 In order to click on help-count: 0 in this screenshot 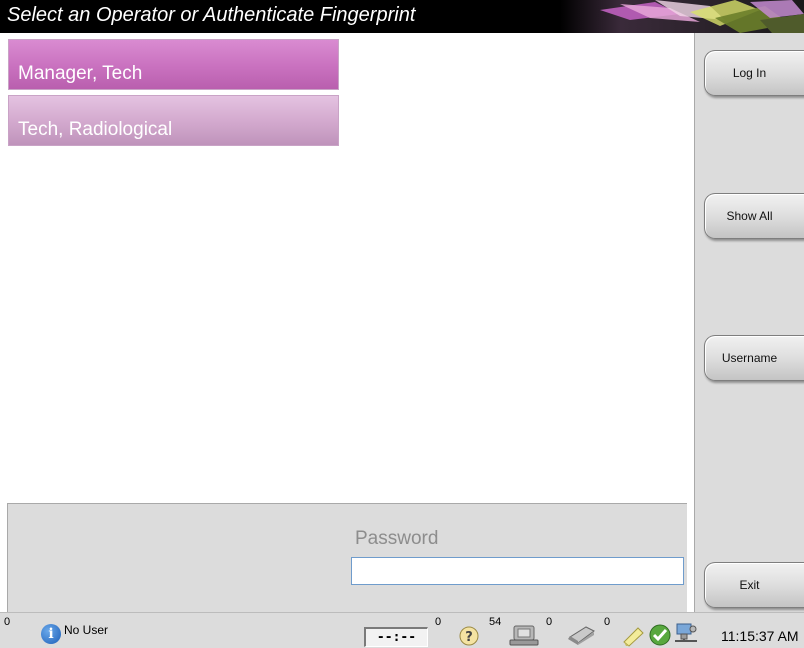, I will do `click(438, 622)`.